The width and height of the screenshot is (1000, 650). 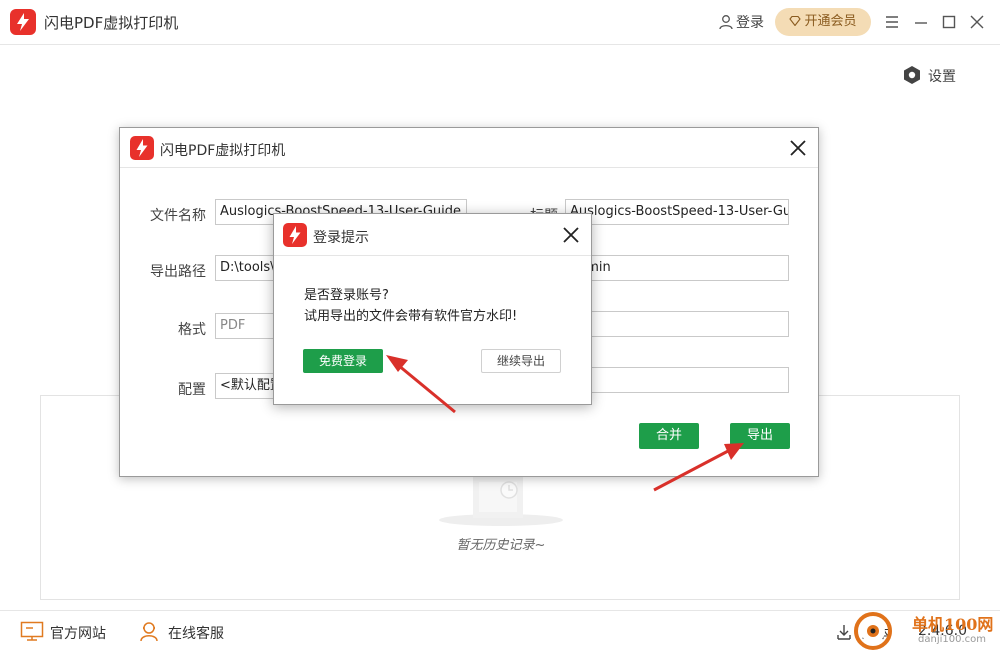 I want to click on continue-export-button: 继续导出, so click(x=521, y=361).